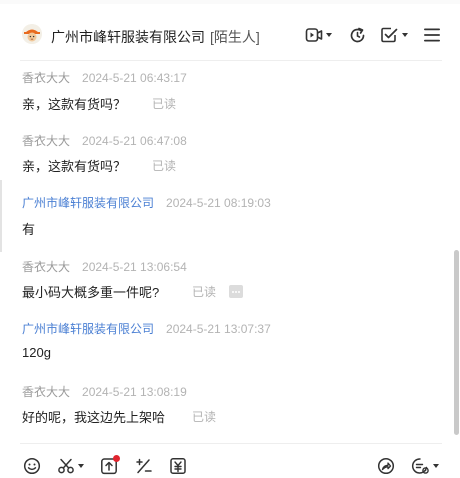 Image resolution: width=460 pixels, height=478 pixels. Describe the element at coordinates (28, 228) in the screenshot. I see `message-text: 有` at that location.